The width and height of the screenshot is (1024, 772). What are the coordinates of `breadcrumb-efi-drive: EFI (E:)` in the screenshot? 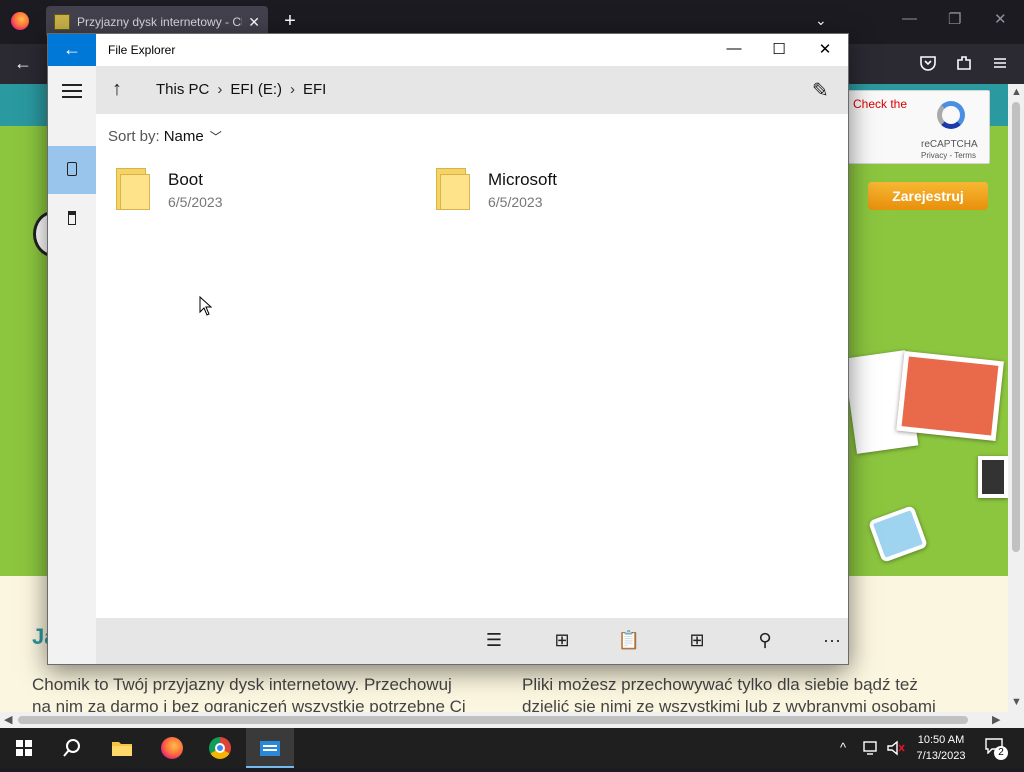 It's located at (256, 89).